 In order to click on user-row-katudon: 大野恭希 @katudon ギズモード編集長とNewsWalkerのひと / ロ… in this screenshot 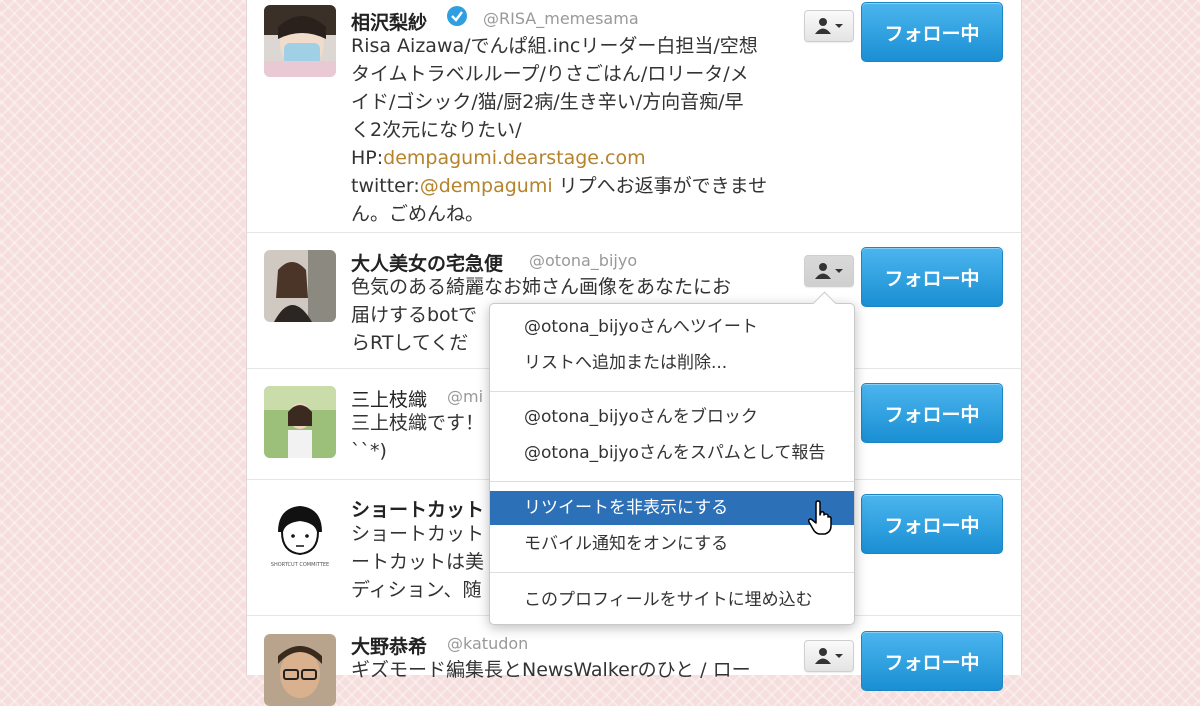, I will do `click(634, 661)`.